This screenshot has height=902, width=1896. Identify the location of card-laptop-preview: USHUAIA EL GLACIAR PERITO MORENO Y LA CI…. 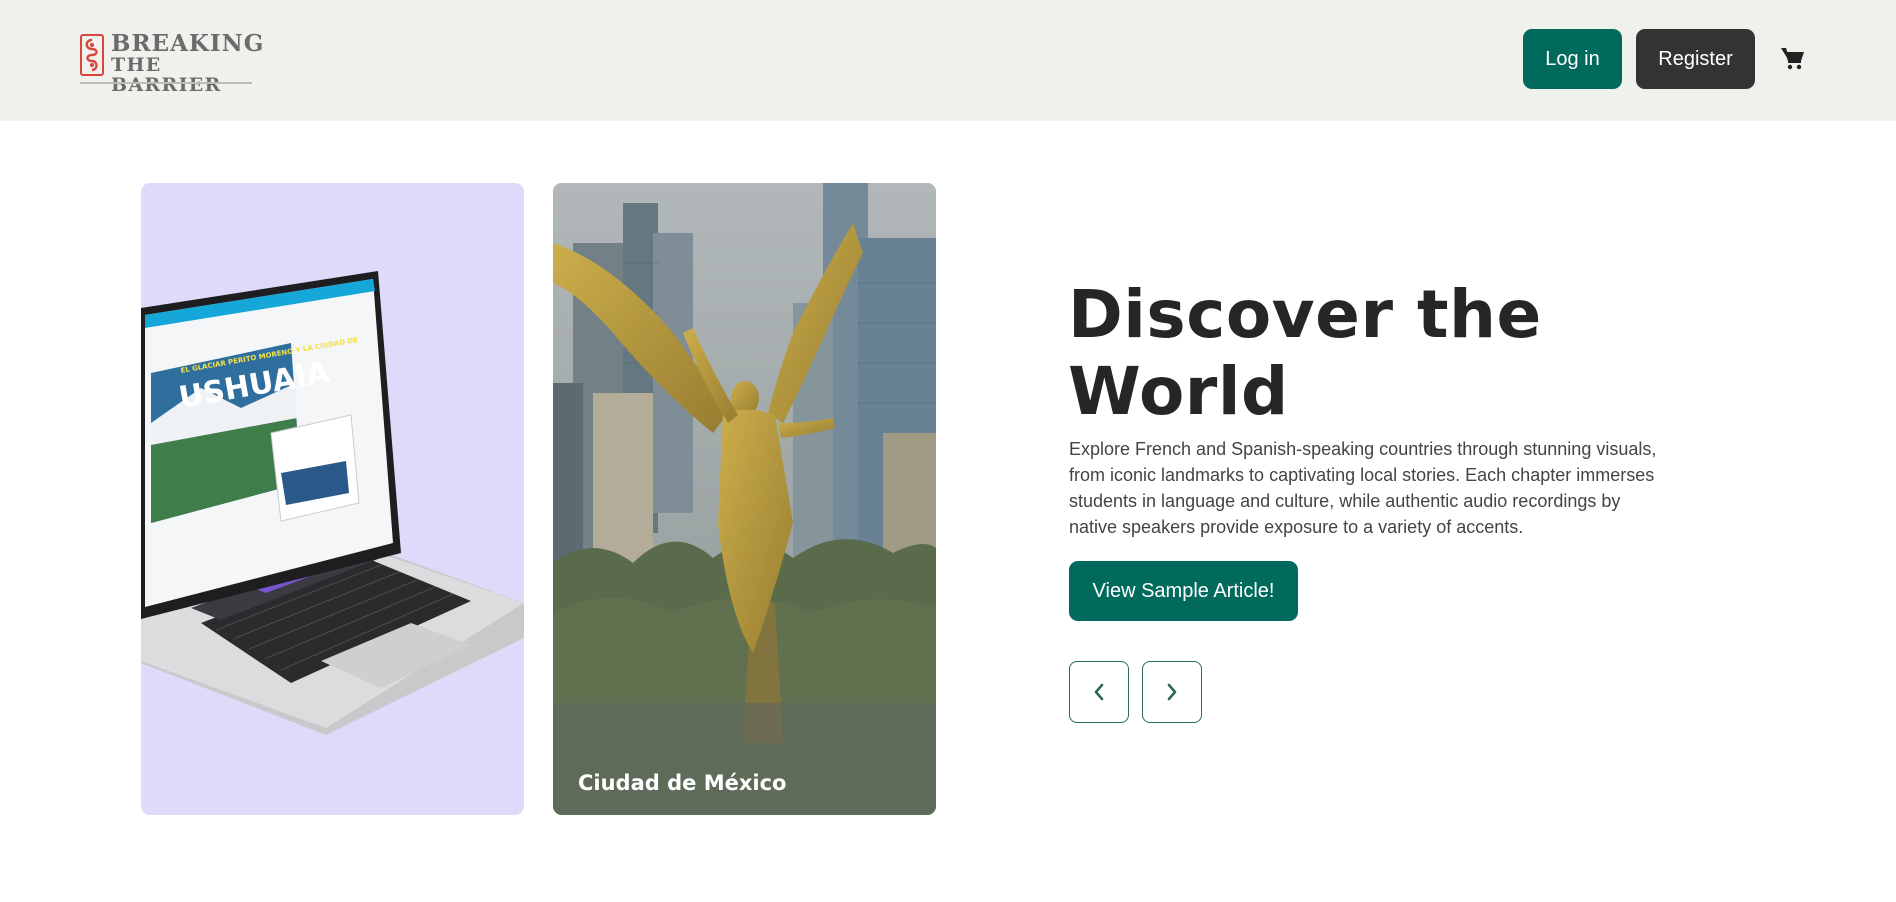
(332, 499).